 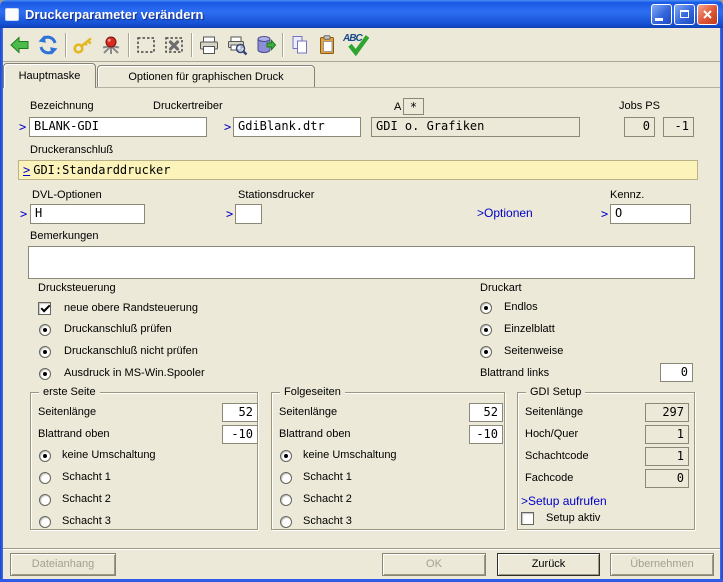 I want to click on seitenweise-radio, so click(x=486, y=352).